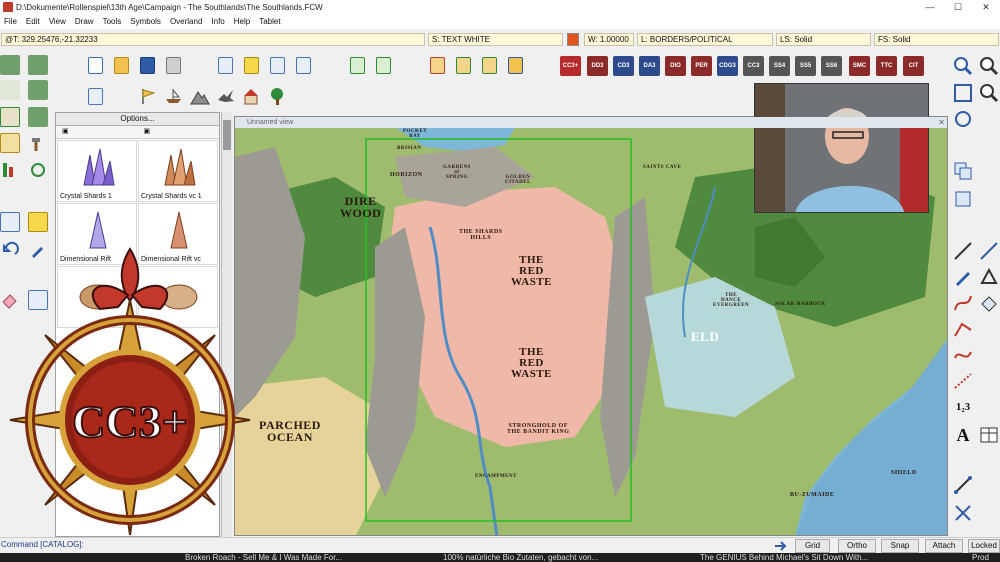 The image size is (1000, 562). What do you see at coordinates (989, 303) in the screenshot?
I see `fill-icon` at bounding box center [989, 303].